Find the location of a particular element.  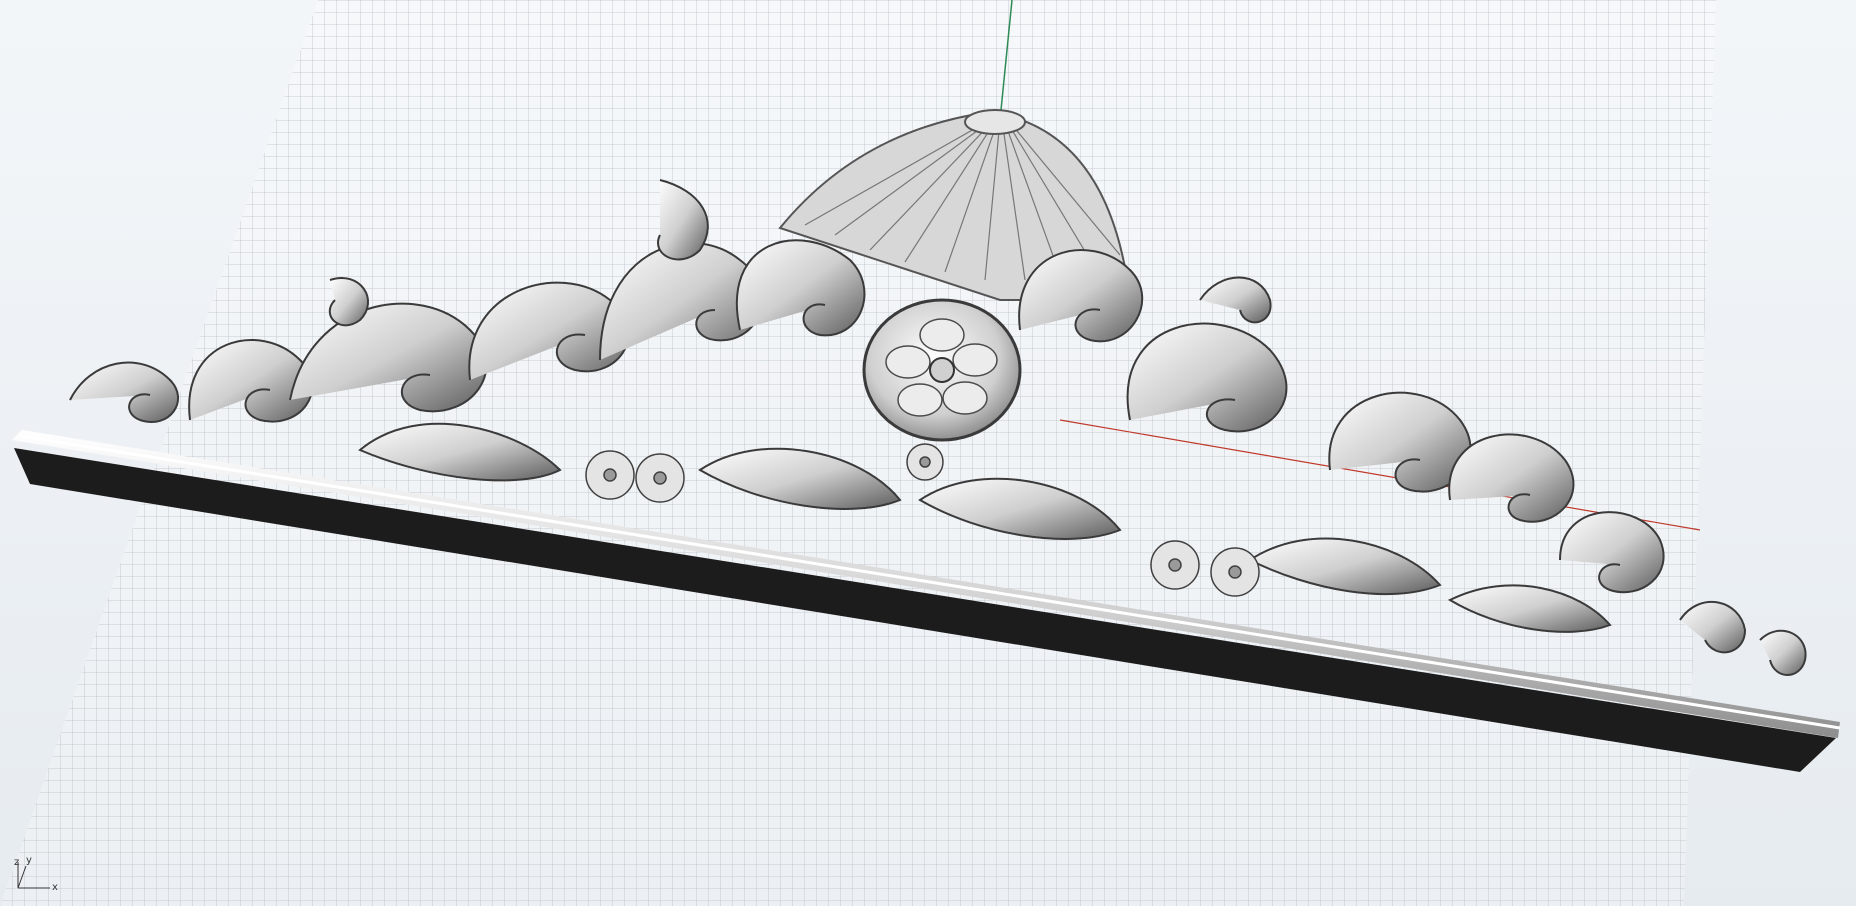

central-rosette is located at coordinates (942, 370).